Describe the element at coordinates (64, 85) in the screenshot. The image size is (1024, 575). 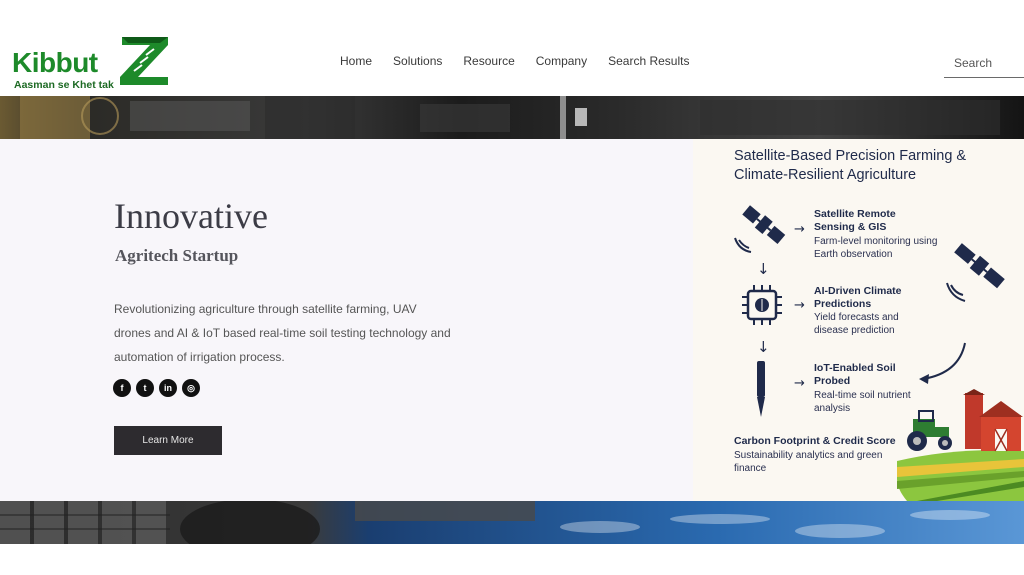
I see `logo-tagline: Aasman se Khet tak` at that location.